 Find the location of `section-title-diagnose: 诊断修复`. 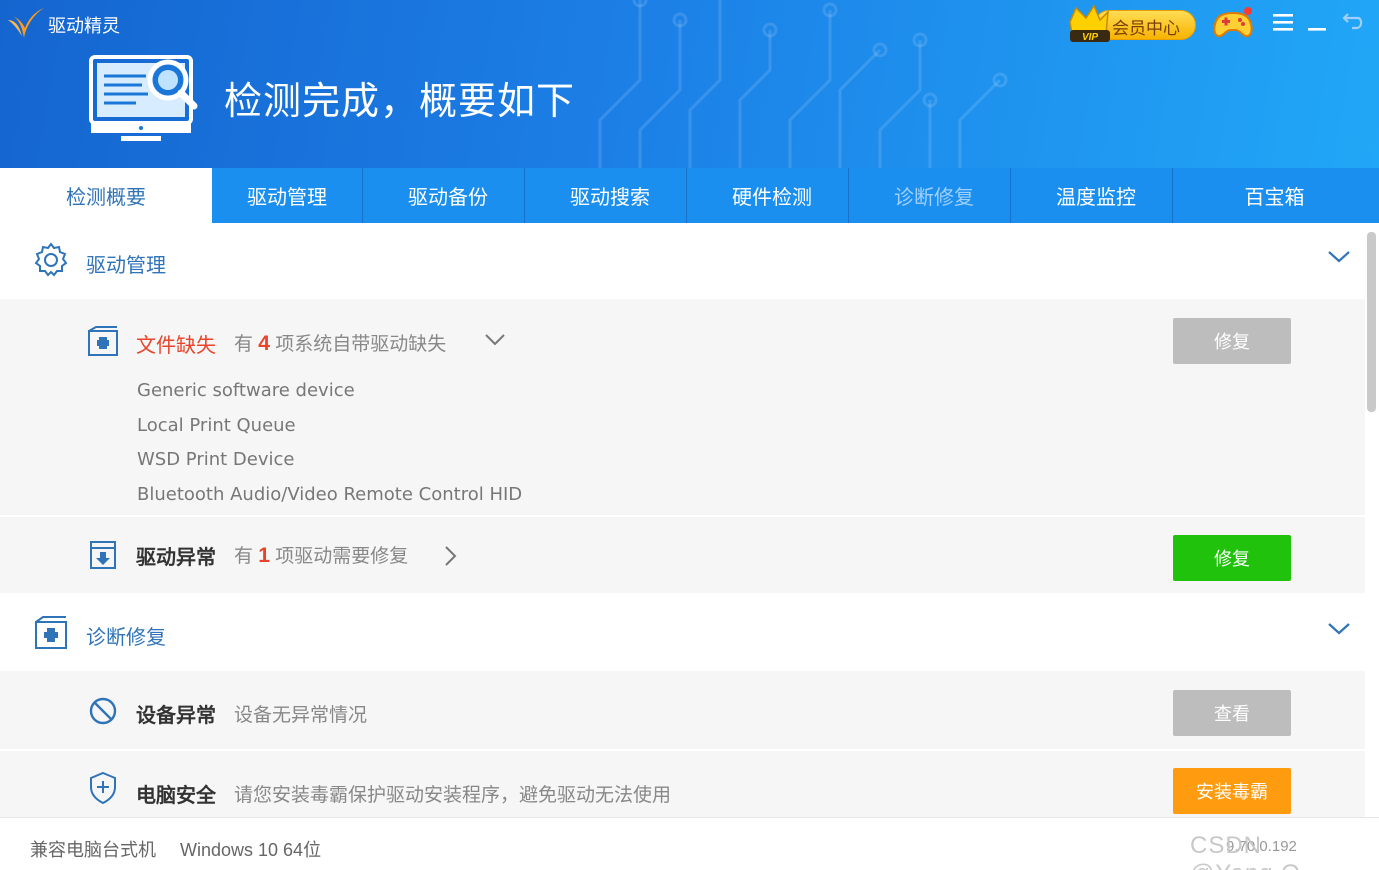

section-title-diagnose: 诊断修复 is located at coordinates (126, 638).